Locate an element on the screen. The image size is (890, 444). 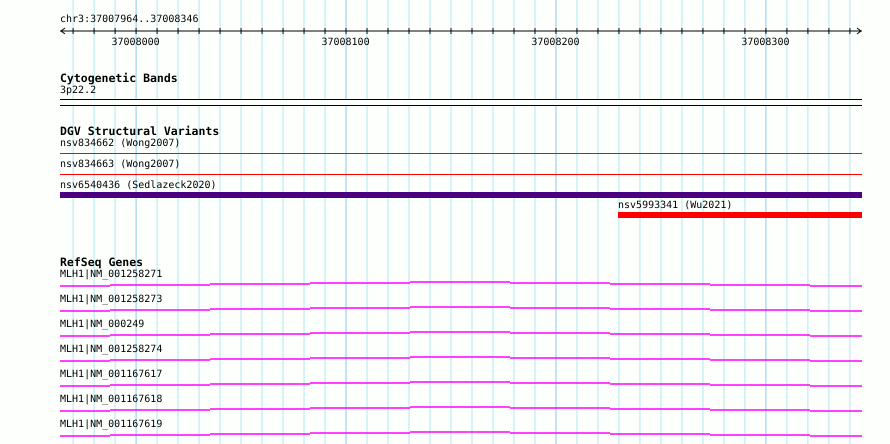
tick-label: 37008200 is located at coordinates (555, 42).